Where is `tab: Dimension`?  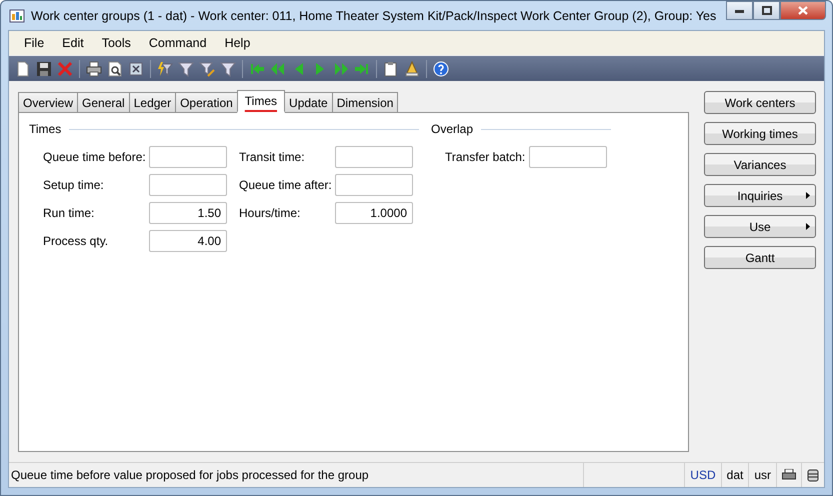 tab: Dimension is located at coordinates (365, 102).